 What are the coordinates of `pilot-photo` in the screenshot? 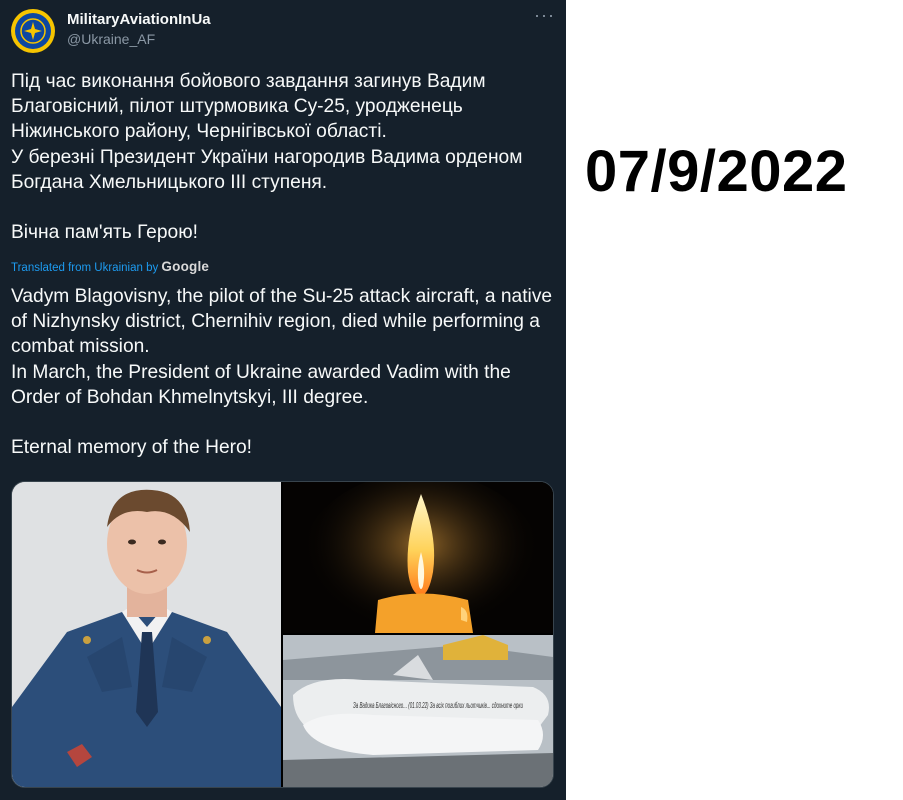 It's located at (146, 634).